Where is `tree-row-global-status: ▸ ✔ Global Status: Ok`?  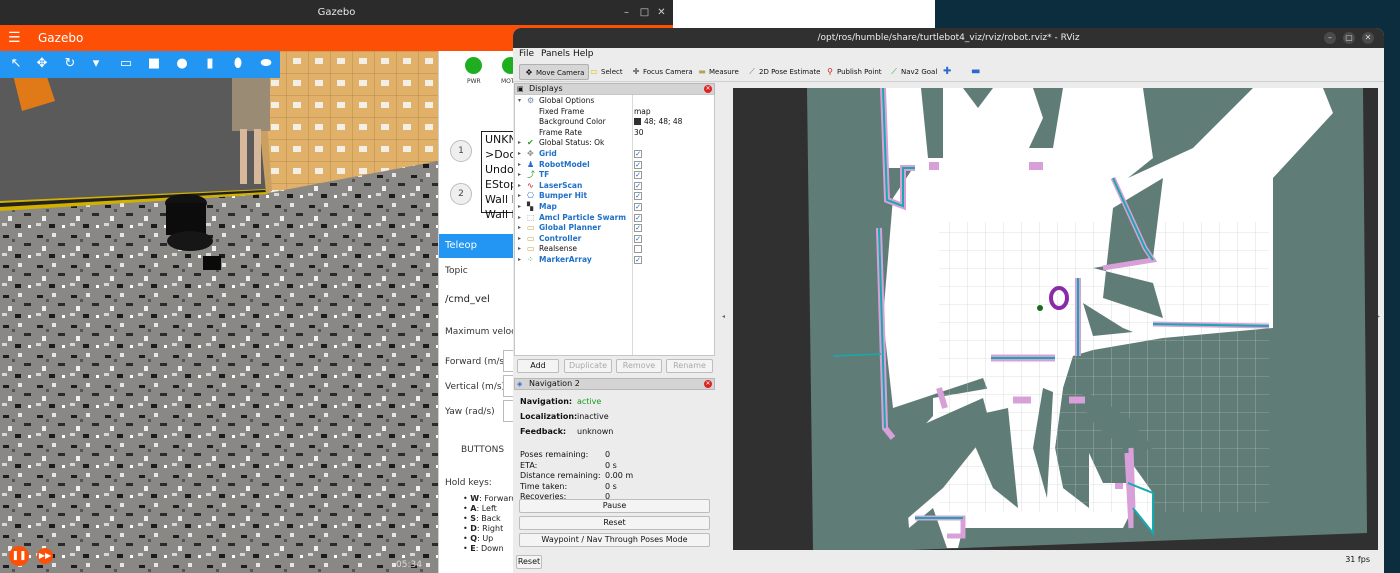
tree-row-global-status: ▸ ✔ Global Status: Ok is located at coordinates (614, 143).